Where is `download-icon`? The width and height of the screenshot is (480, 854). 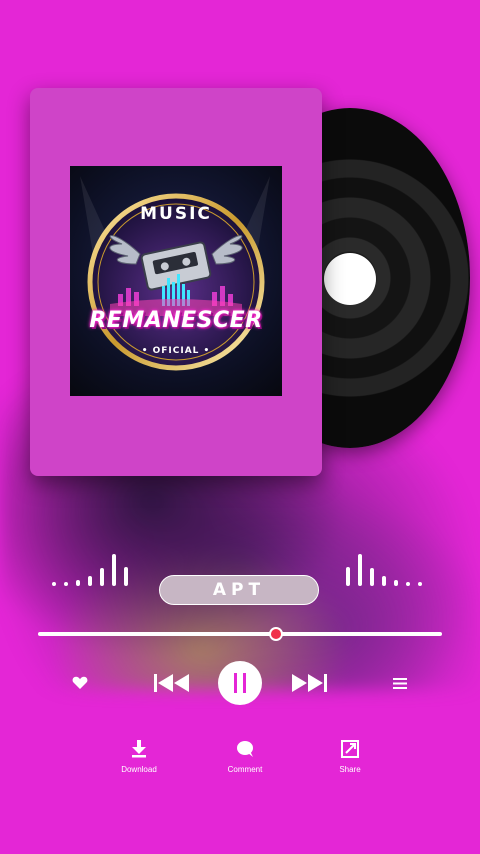 download-icon is located at coordinates (139, 749).